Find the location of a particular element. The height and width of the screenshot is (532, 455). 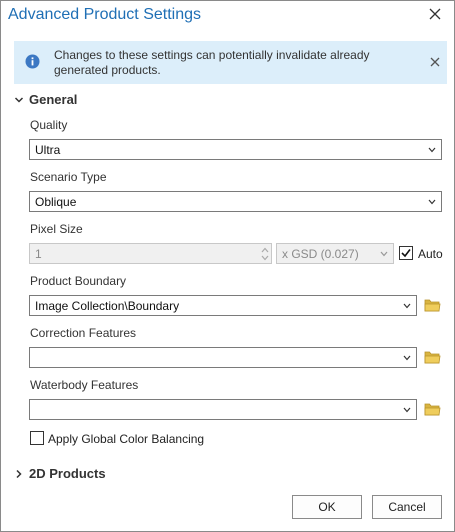

spin-down-icon is located at coordinates (265, 258).